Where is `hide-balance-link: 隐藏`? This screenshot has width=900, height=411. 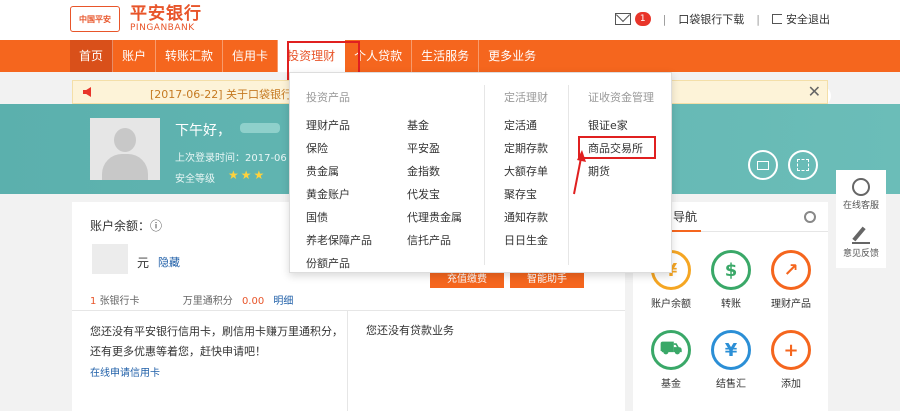
hide-balance-link: 隐藏 is located at coordinates (169, 262).